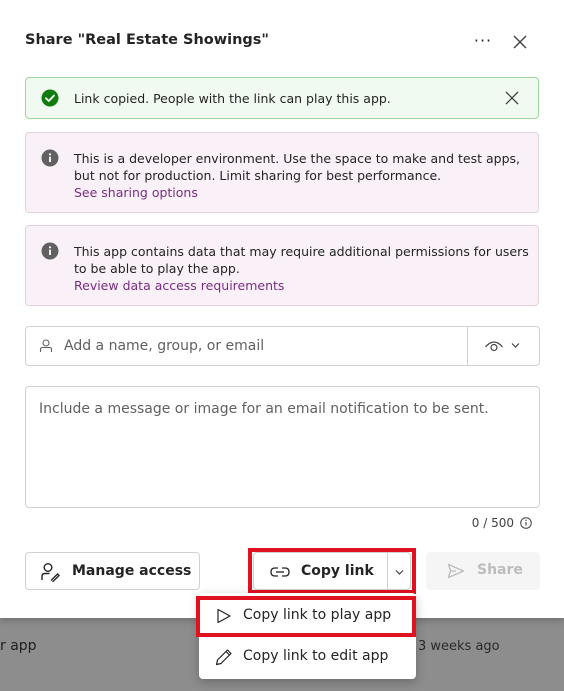  I want to click on send-icon, so click(456, 571).